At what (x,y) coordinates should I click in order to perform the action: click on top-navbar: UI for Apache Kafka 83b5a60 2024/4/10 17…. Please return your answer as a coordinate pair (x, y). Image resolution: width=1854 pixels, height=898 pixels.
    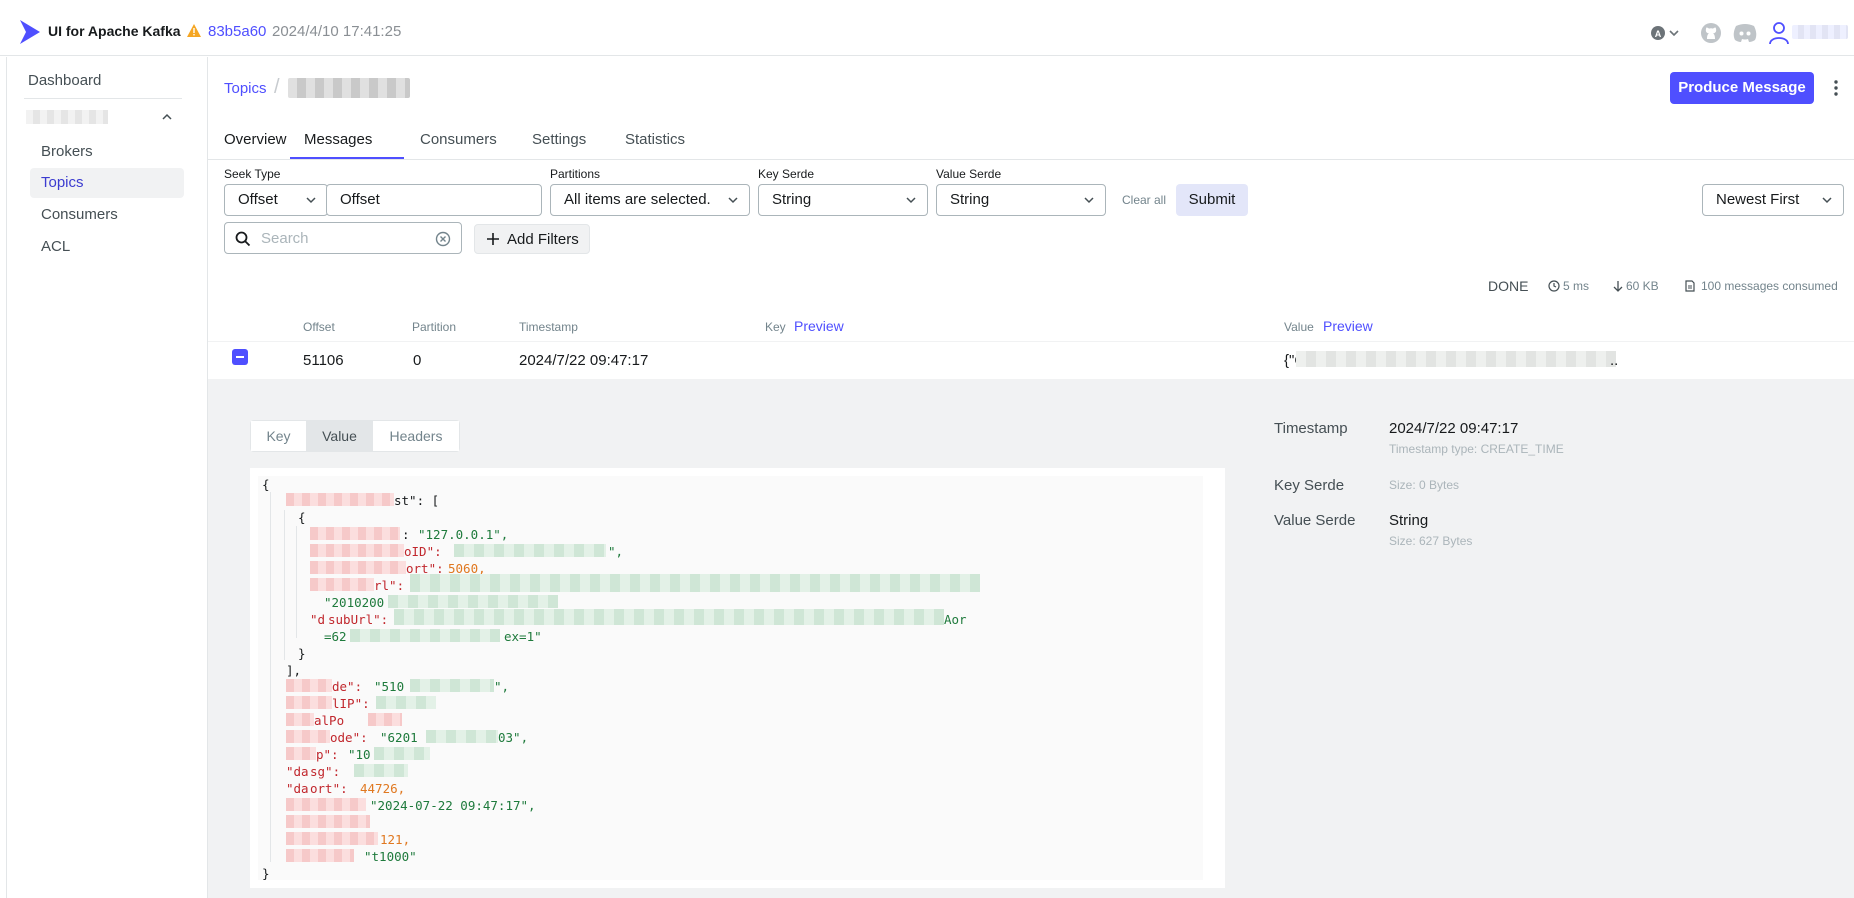
    Looking at the image, I should click on (927, 31).